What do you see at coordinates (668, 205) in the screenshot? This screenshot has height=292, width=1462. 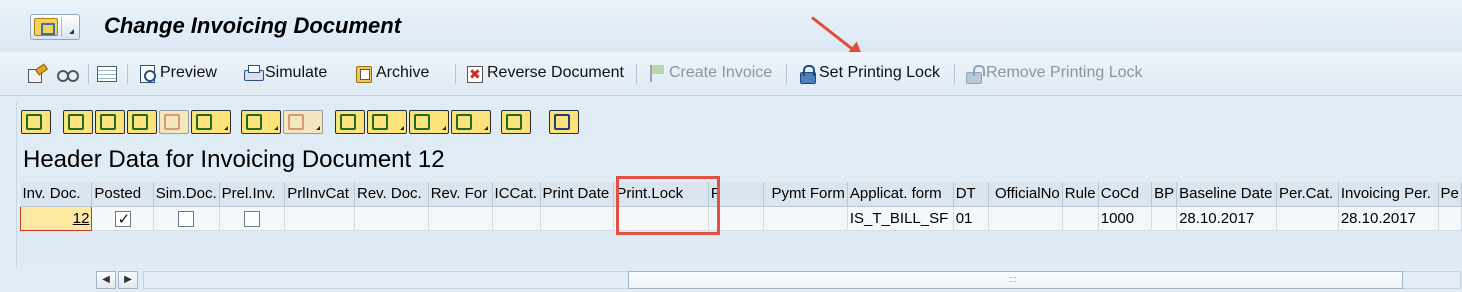 I see `annotation-highlight-box` at bounding box center [668, 205].